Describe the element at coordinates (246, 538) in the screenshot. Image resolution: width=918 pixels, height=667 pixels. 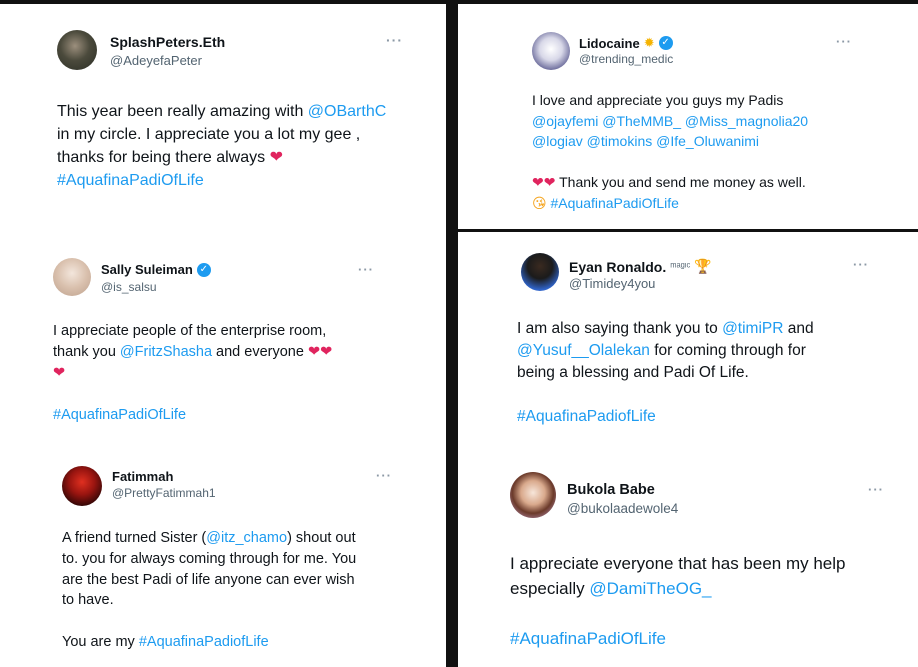
I see `mention-link: @itz_chamo` at that location.